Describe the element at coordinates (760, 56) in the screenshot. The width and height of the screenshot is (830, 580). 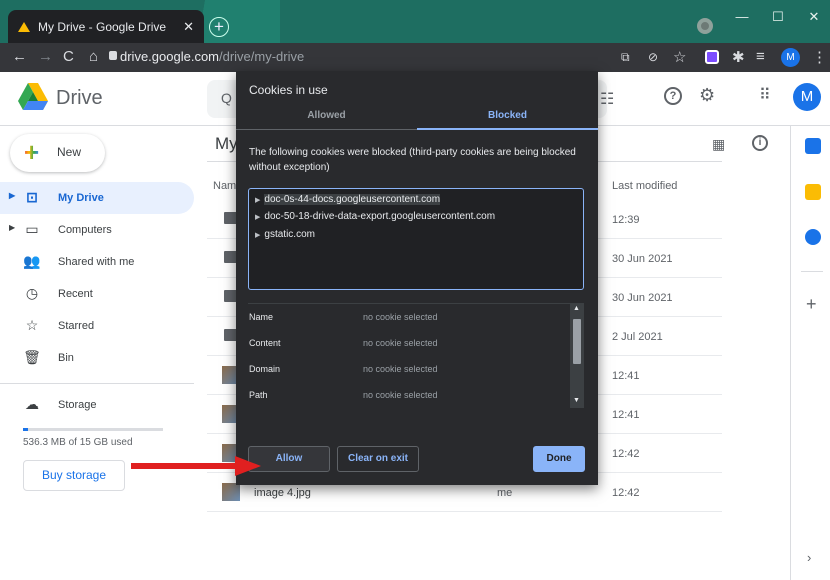
I see `reading-list-icon: ≡` at that location.